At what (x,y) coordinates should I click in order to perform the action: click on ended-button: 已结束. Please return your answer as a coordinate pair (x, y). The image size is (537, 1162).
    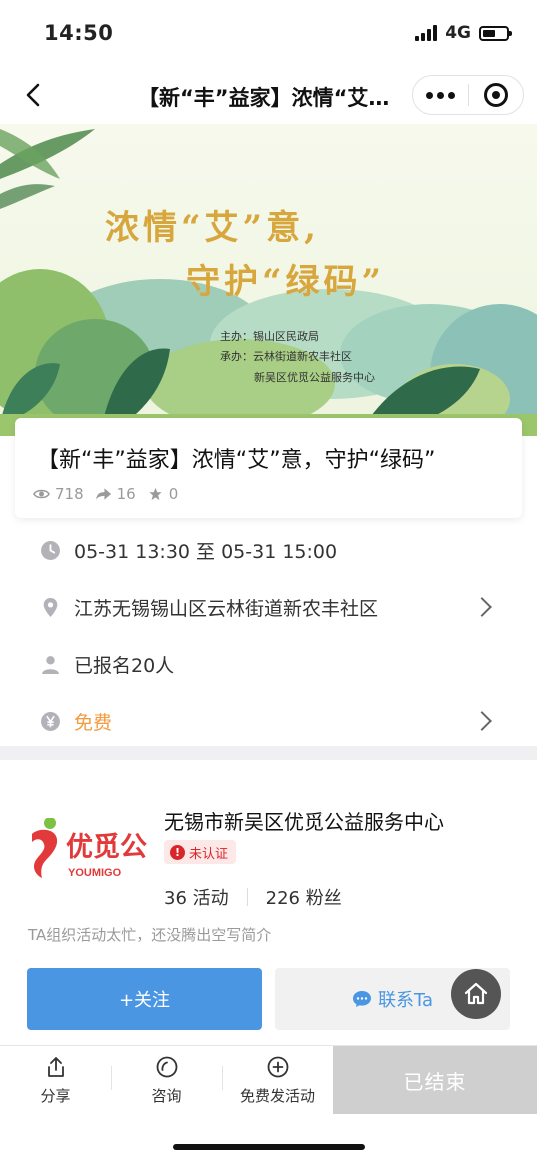
    Looking at the image, I should click on (435, 1080).